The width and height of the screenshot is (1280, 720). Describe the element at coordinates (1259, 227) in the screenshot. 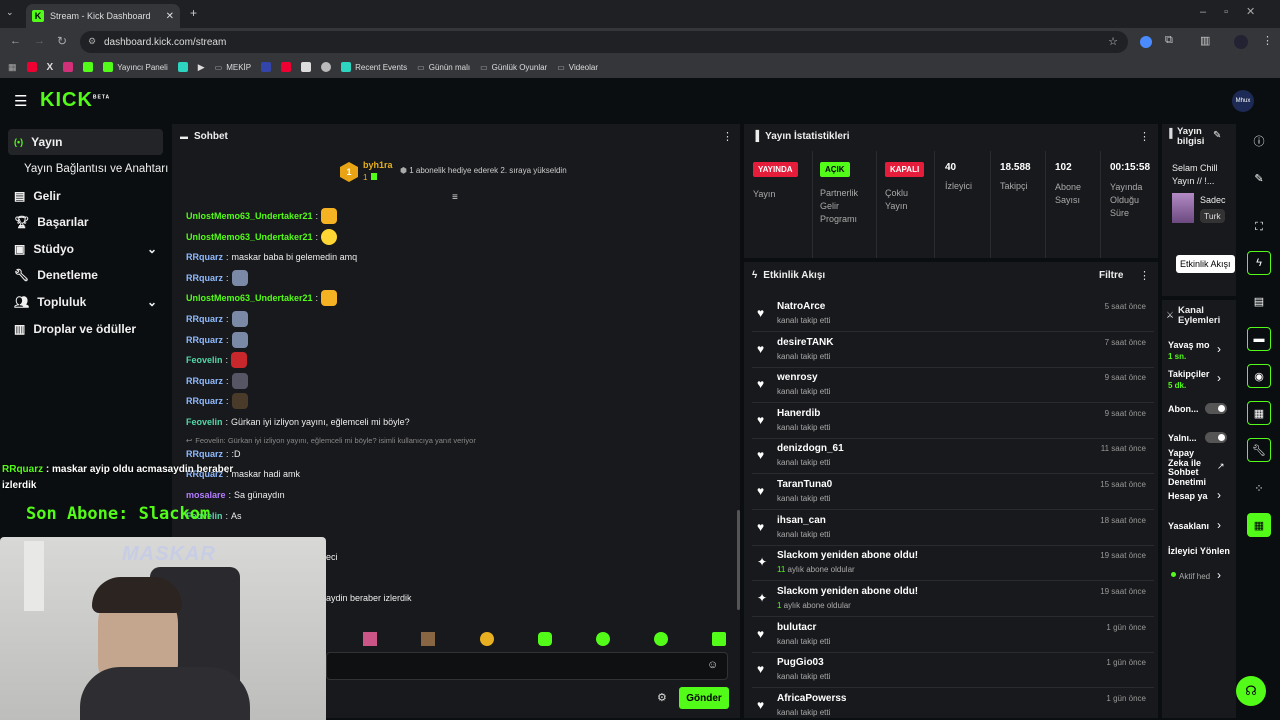

I see `fullscreen-icon: ⛶` at that location.